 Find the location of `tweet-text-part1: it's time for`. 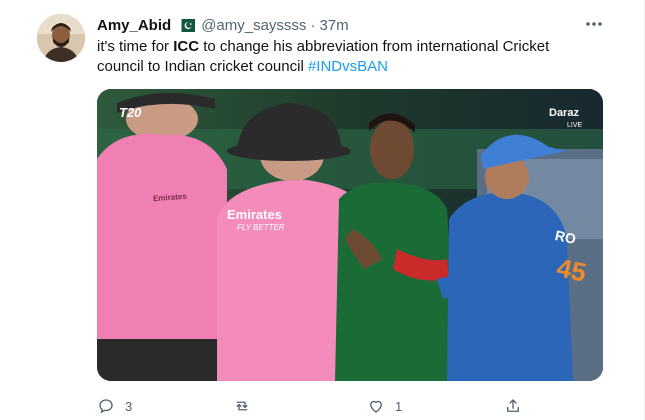

tweet-text-part1: it's time for is located at coordinates (135, 46).